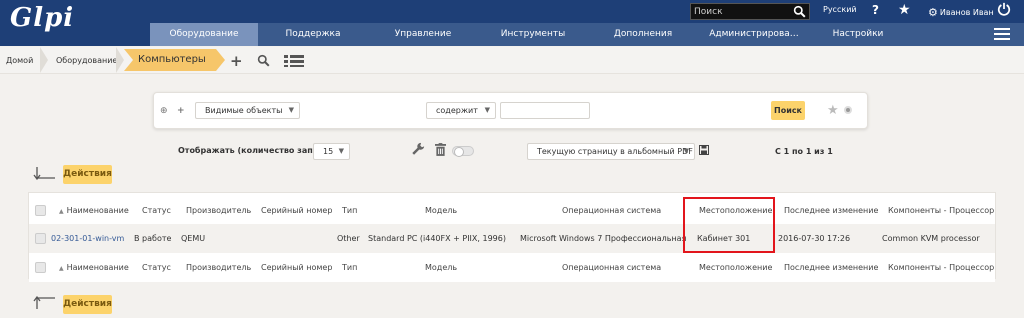  What do you see at coordinates (933, 12) in the screenshot?
I see `gear-icon: ⚙` at bounding box center [933, 12].